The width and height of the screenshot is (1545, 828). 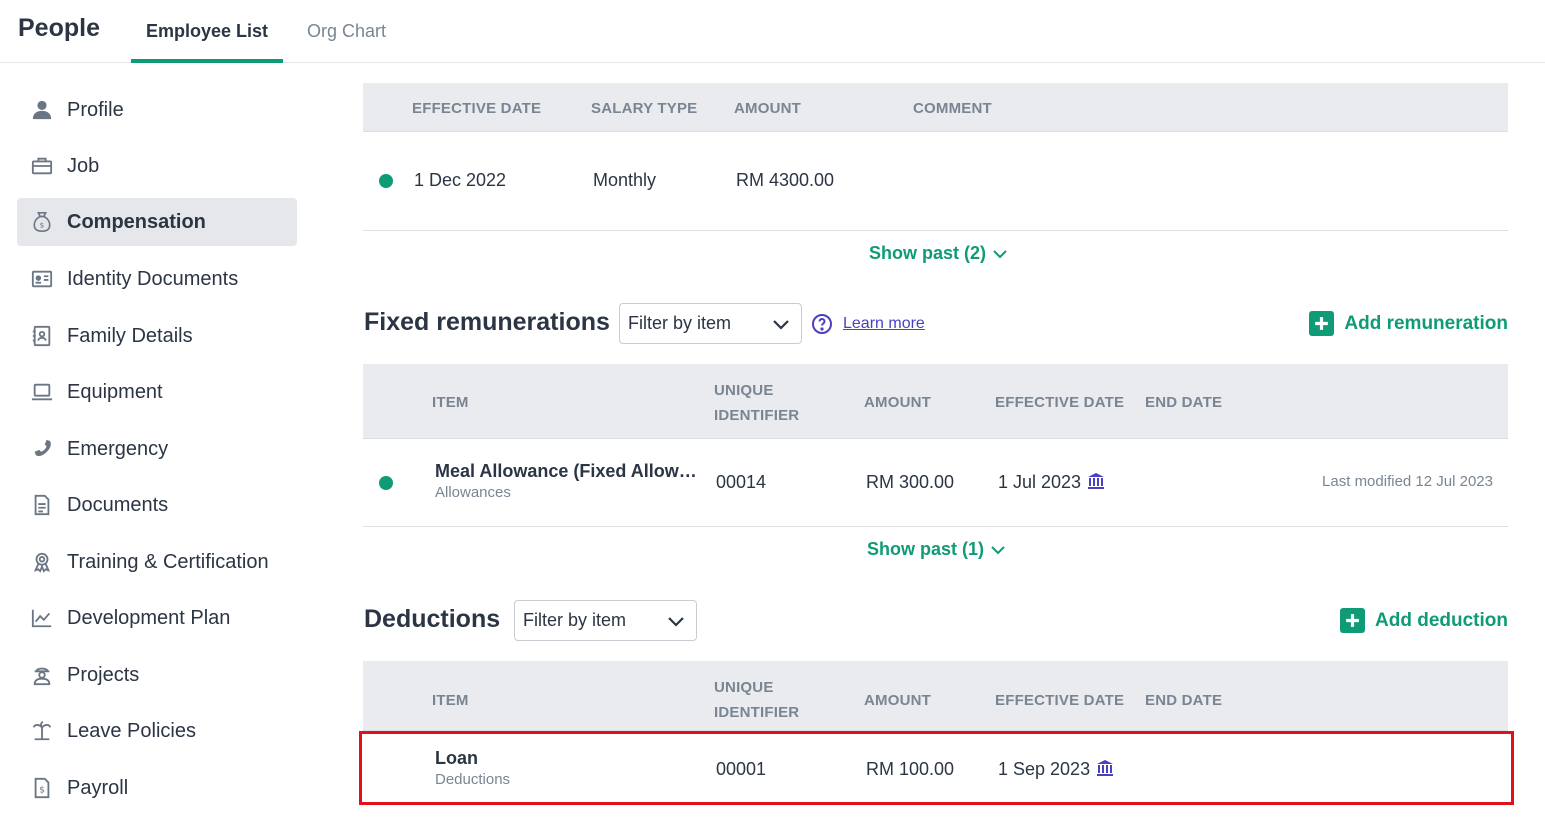 I want to click on sidebar-item-identity-documents: Identity Documents, so click(x=157, y=279).